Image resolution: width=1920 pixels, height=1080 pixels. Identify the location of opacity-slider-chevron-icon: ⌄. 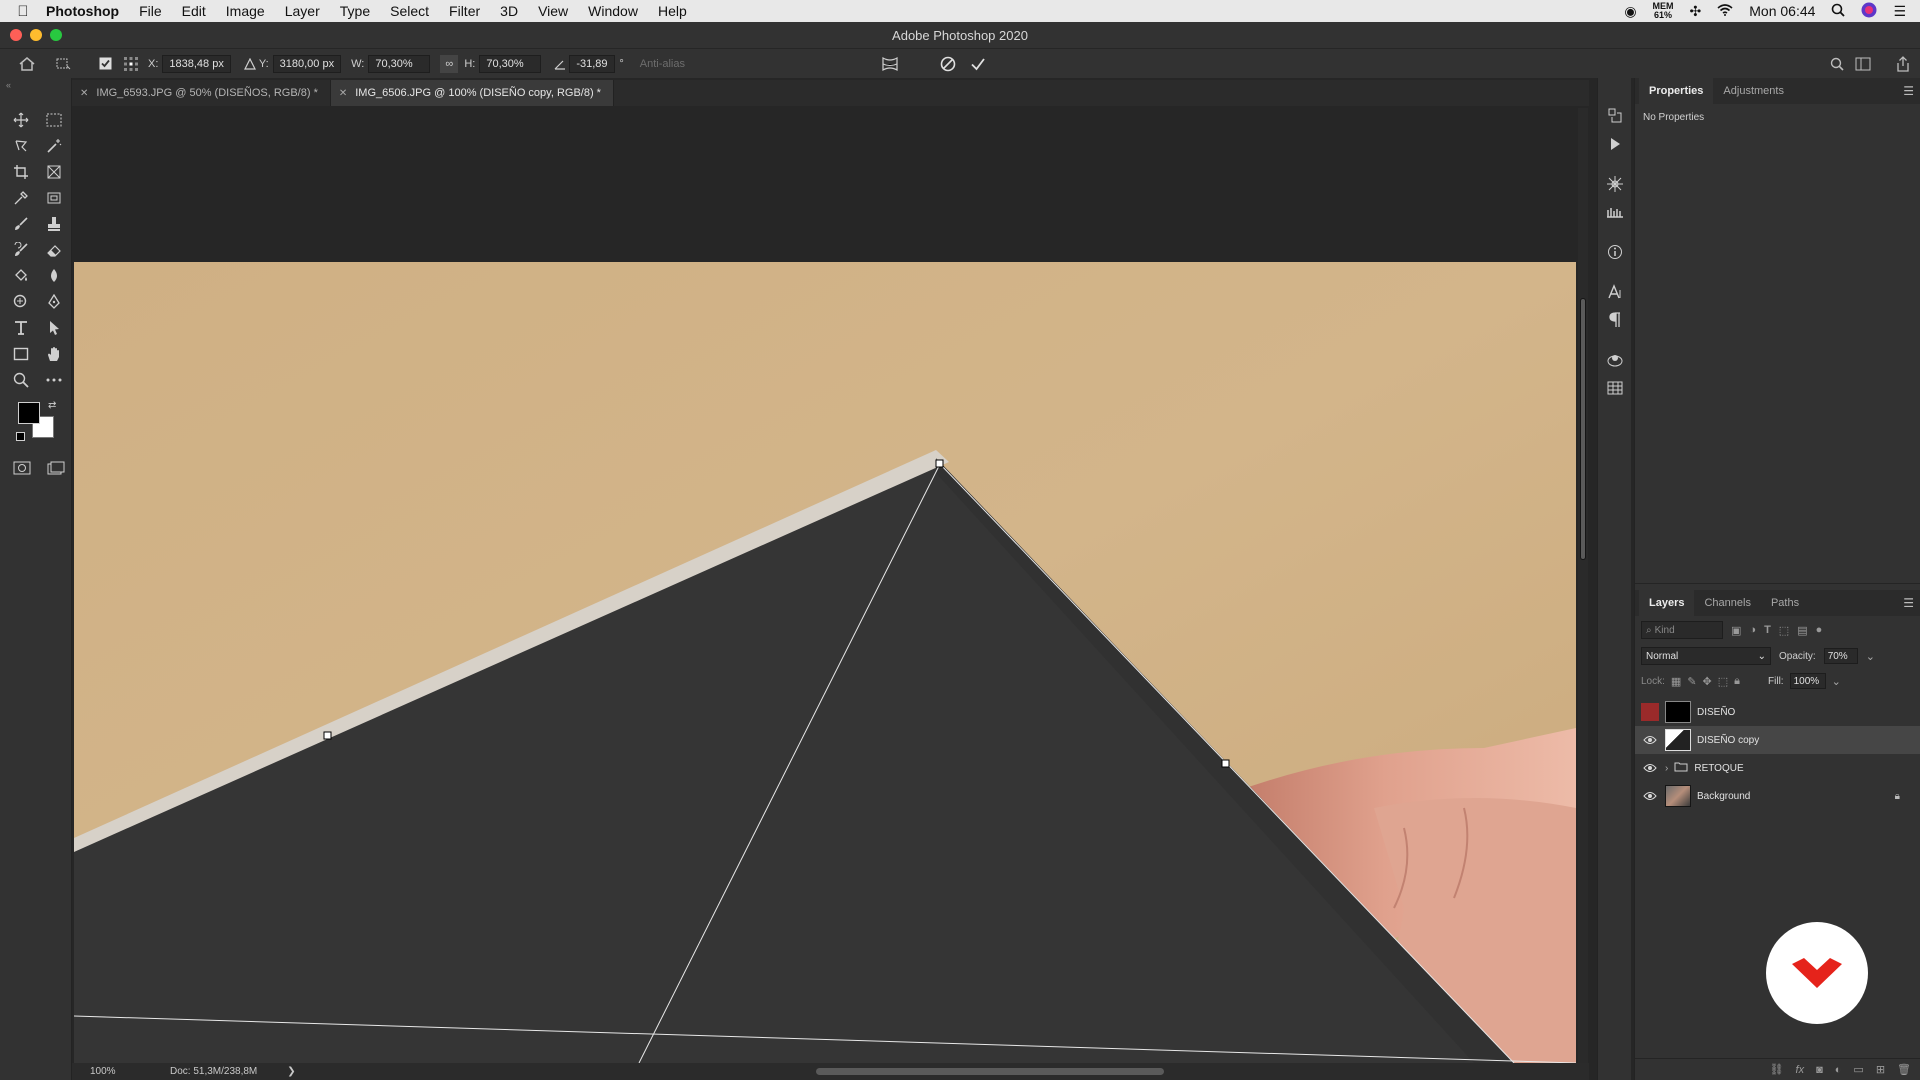
(1870, 656).